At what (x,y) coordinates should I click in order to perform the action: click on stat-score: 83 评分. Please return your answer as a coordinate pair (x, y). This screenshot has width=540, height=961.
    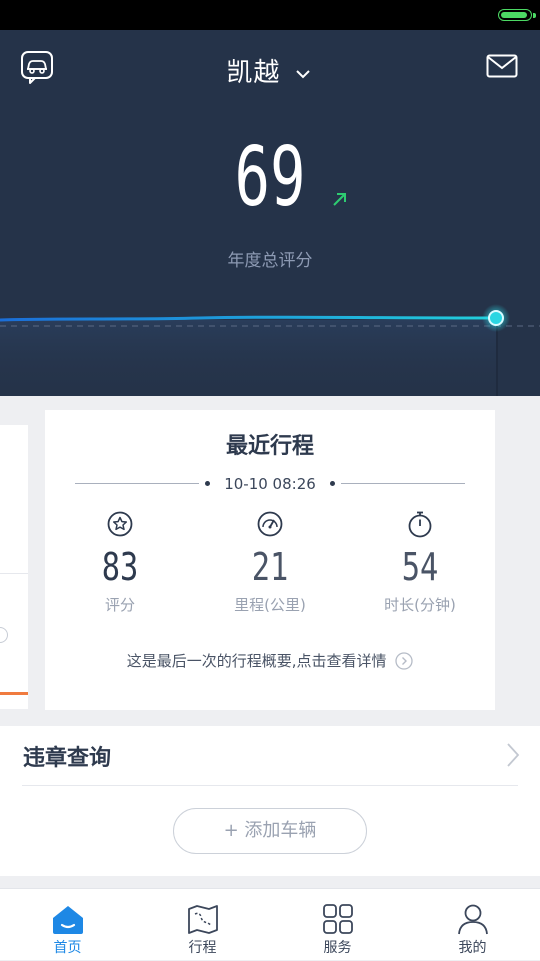
    Looking at the image, I should click on (120, 562).